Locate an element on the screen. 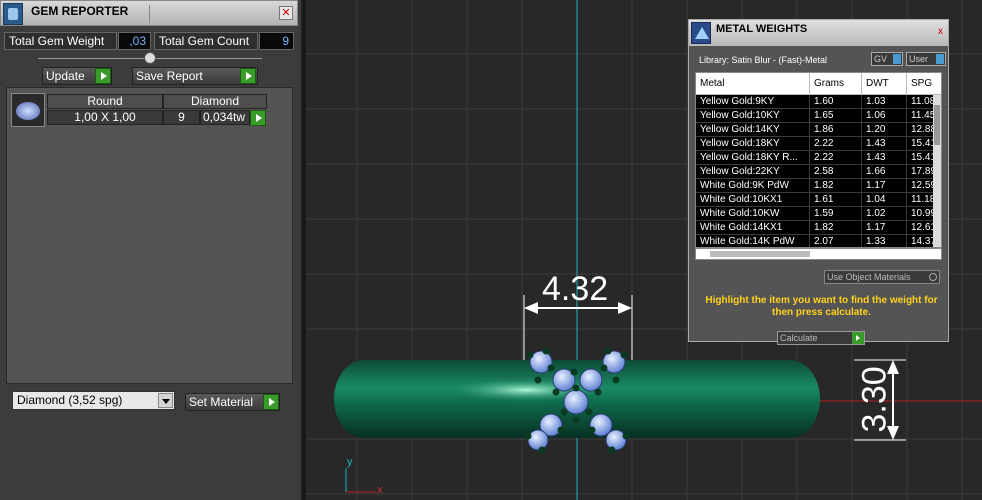 This screenshot has height=500, width=982. gem-type-cell: Diamond is located at coordinates (215, 101).